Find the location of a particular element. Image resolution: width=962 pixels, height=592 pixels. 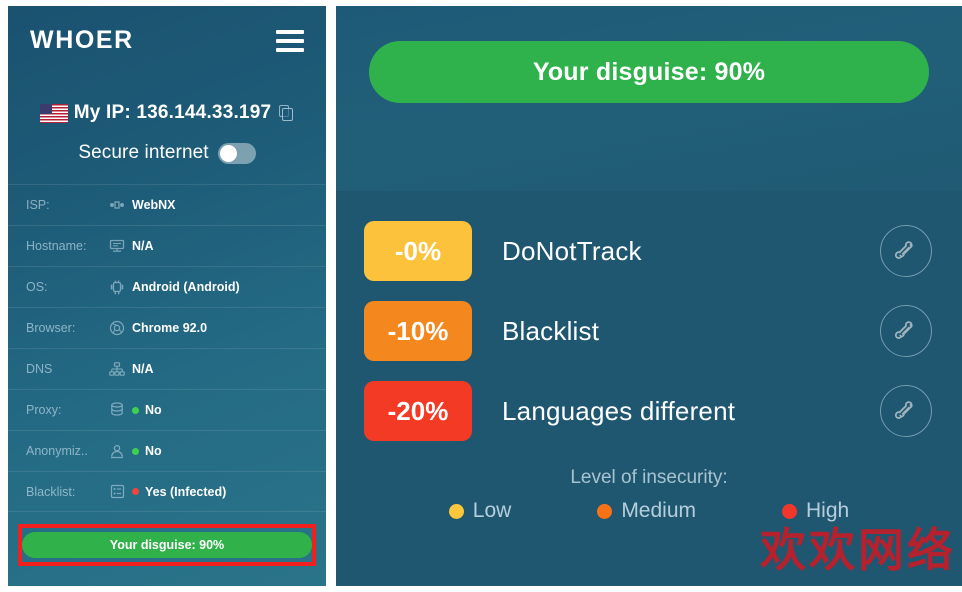

ip-address-row: My IP: 136.144.33.197 is located at coordinates (167, 113).